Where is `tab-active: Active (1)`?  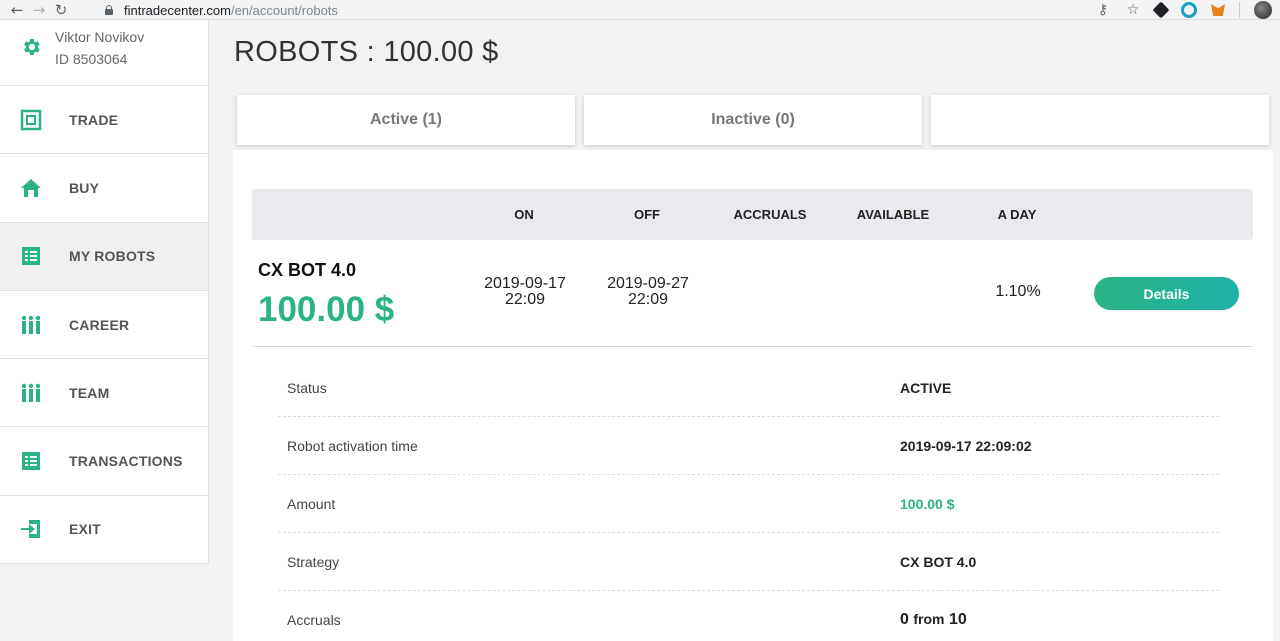 tab-active: Active (1) is located at coordinates (406, 120).